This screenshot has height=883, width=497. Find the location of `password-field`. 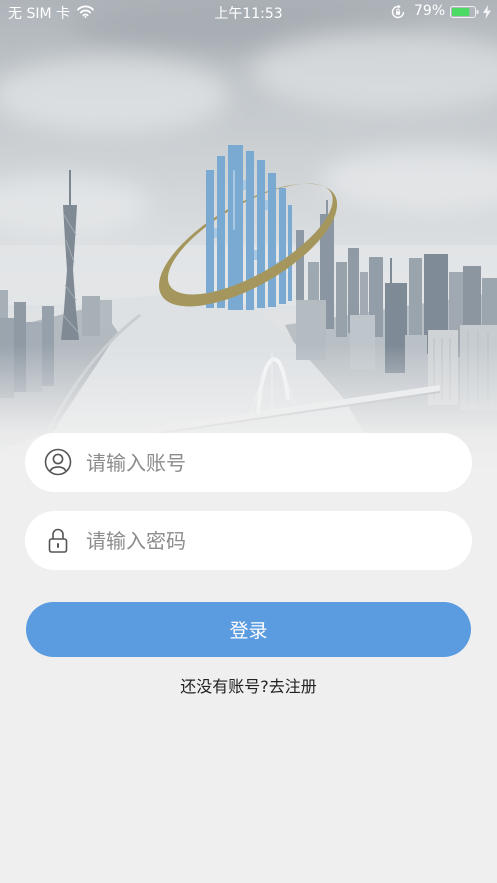

password-field is located at coordinates (248, 540).